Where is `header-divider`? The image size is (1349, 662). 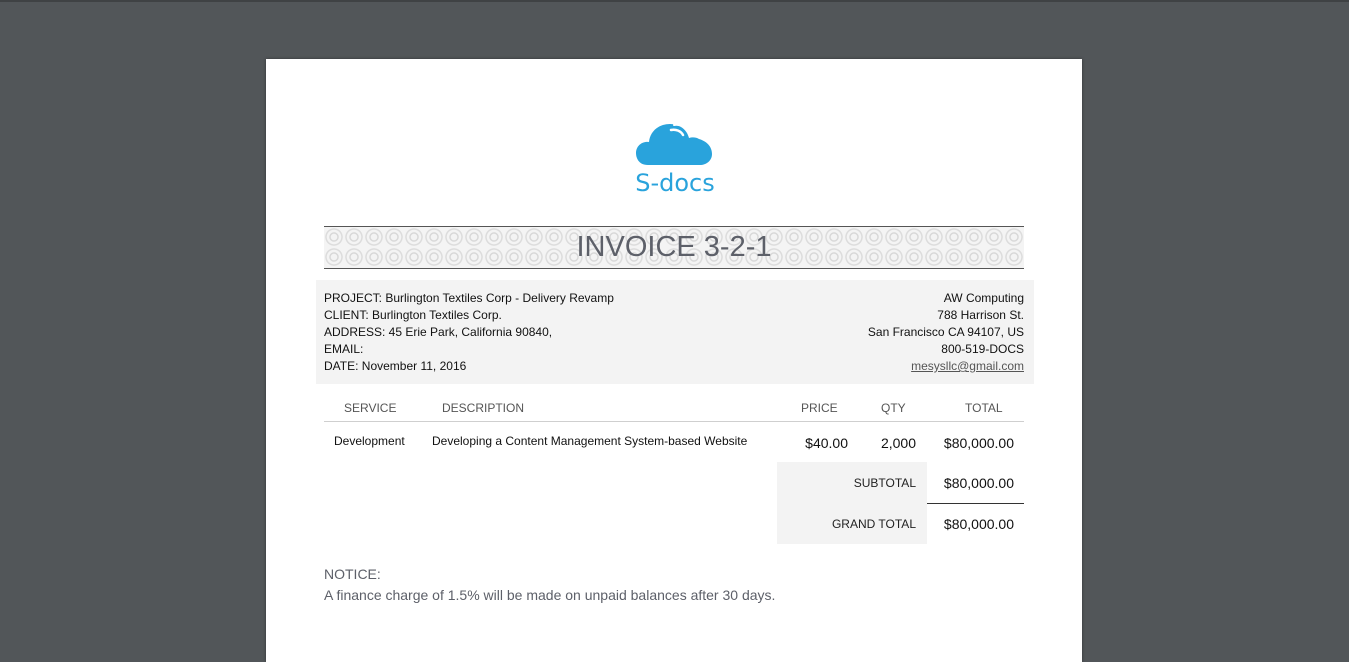
header-divider is located at coordinates (674, 421).